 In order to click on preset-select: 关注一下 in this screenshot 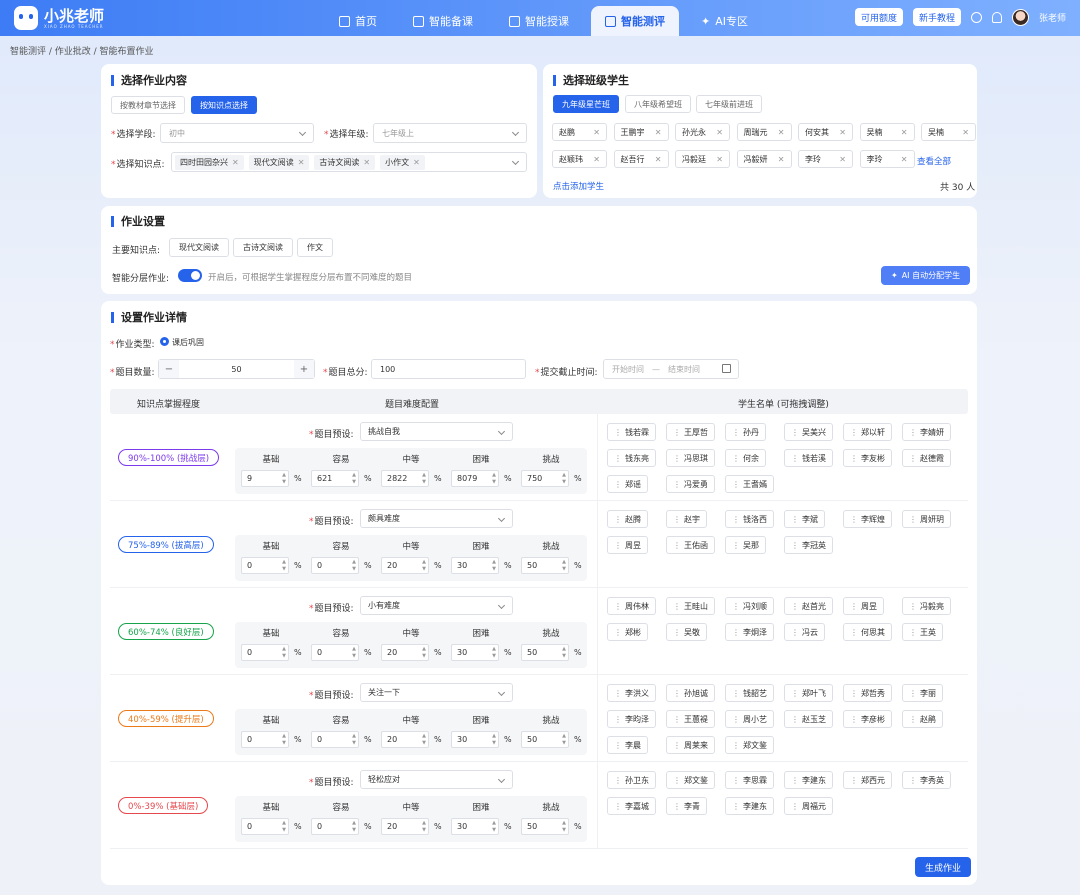, I will do `click(436, 692)`.